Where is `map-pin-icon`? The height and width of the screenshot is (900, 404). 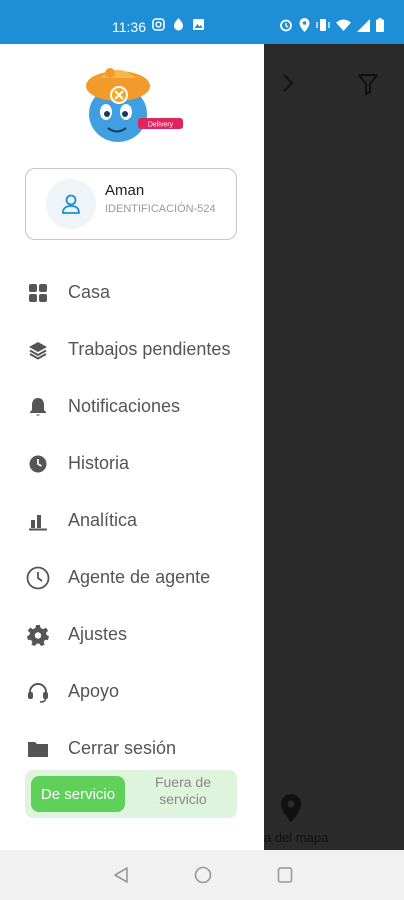 map-pin-icon is located at coordinates (291, 808).